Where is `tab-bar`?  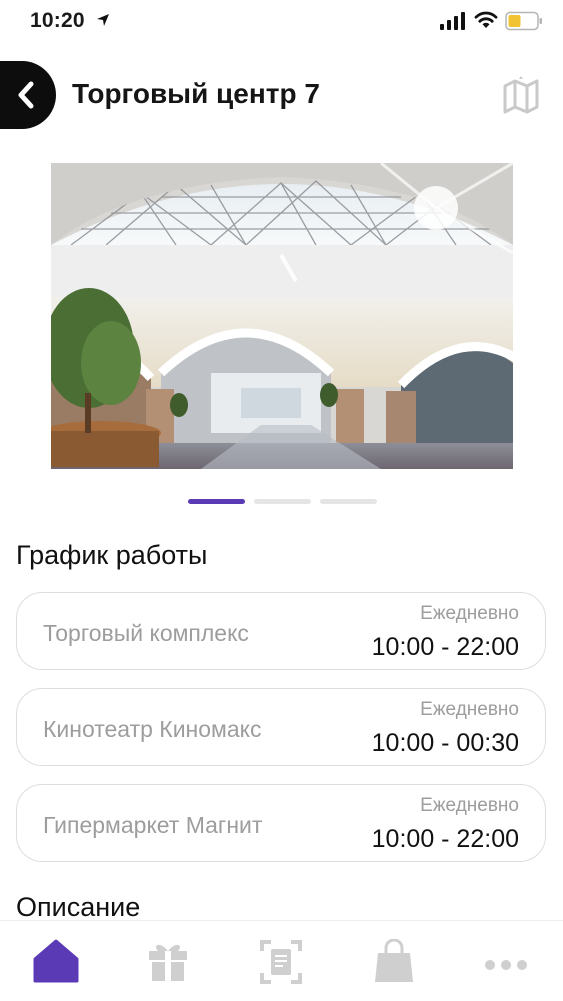
tab-bar is located at coordinates (281, 960).